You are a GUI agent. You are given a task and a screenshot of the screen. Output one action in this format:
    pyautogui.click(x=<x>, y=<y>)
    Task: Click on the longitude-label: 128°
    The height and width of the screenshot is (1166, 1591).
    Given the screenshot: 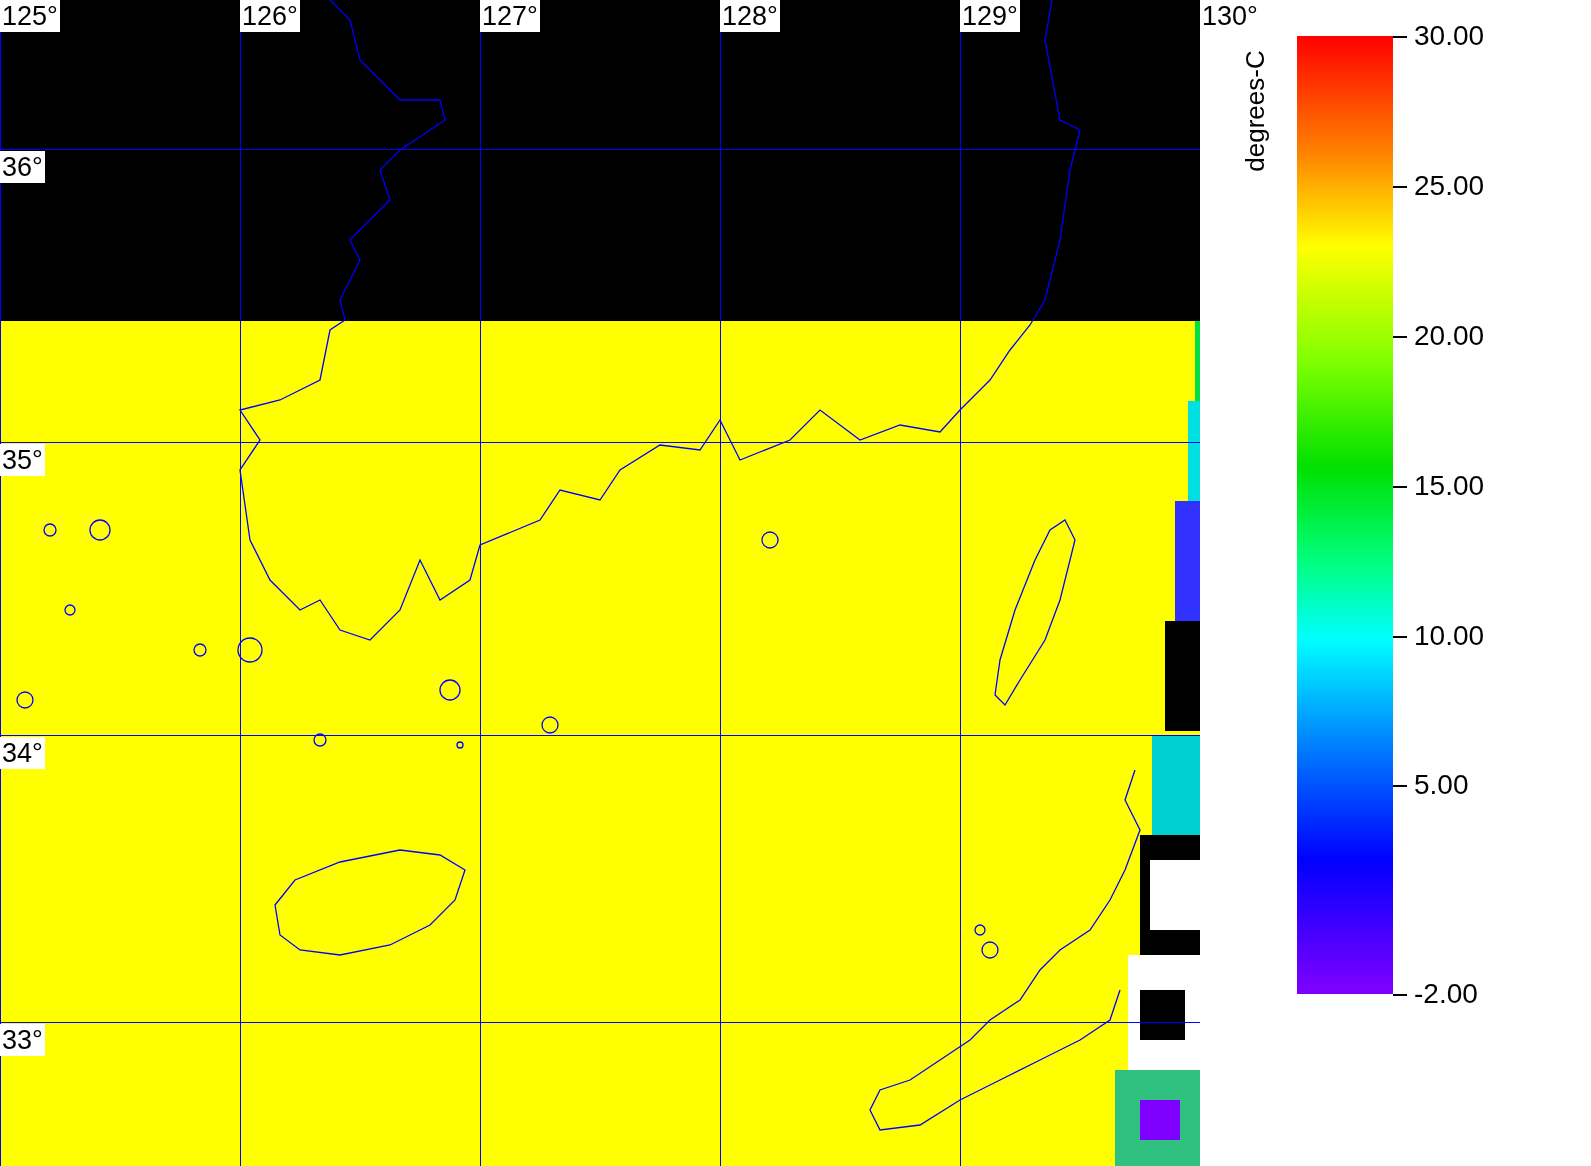 What is the action you would take?
    pyautogui.click(x=750, y=16)
    